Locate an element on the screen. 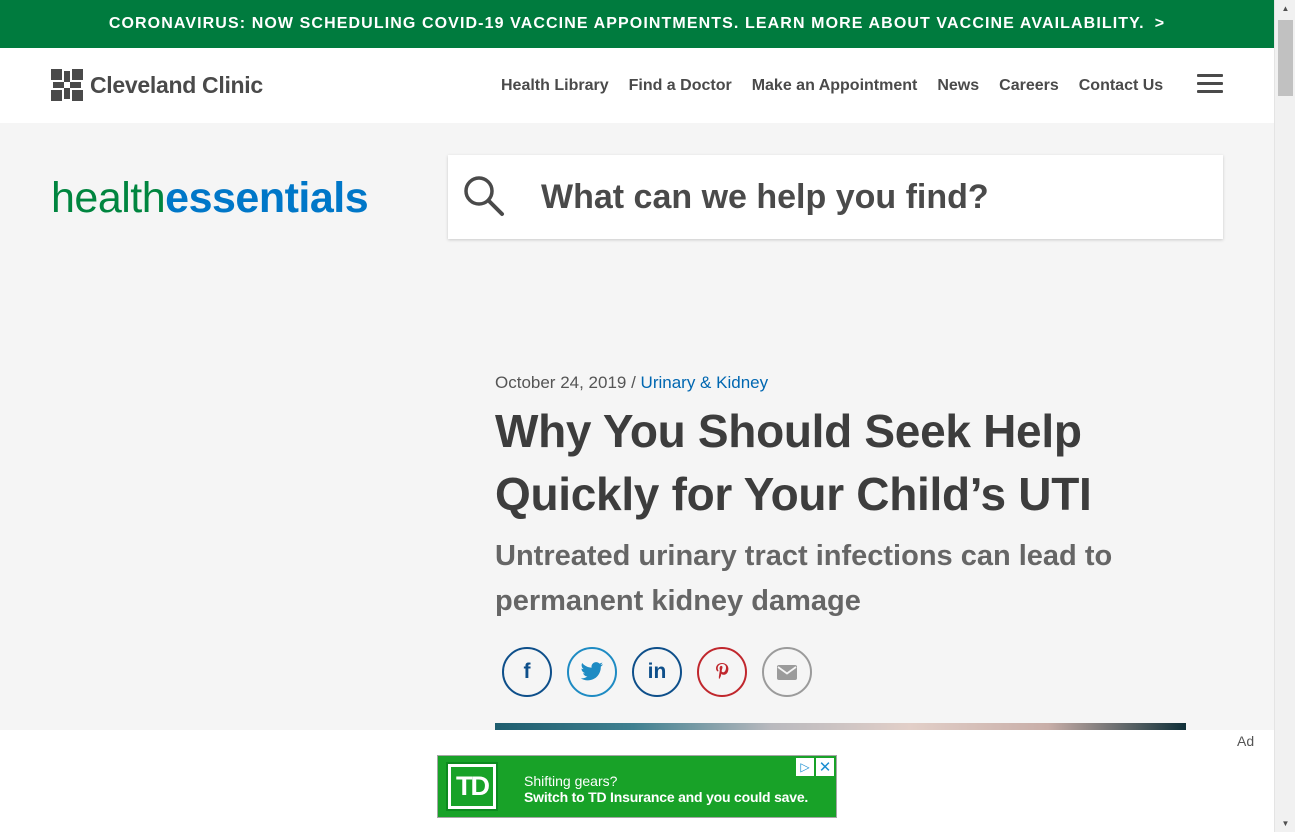  nav-health-library: Health Library is located at coordinates (555, 86).